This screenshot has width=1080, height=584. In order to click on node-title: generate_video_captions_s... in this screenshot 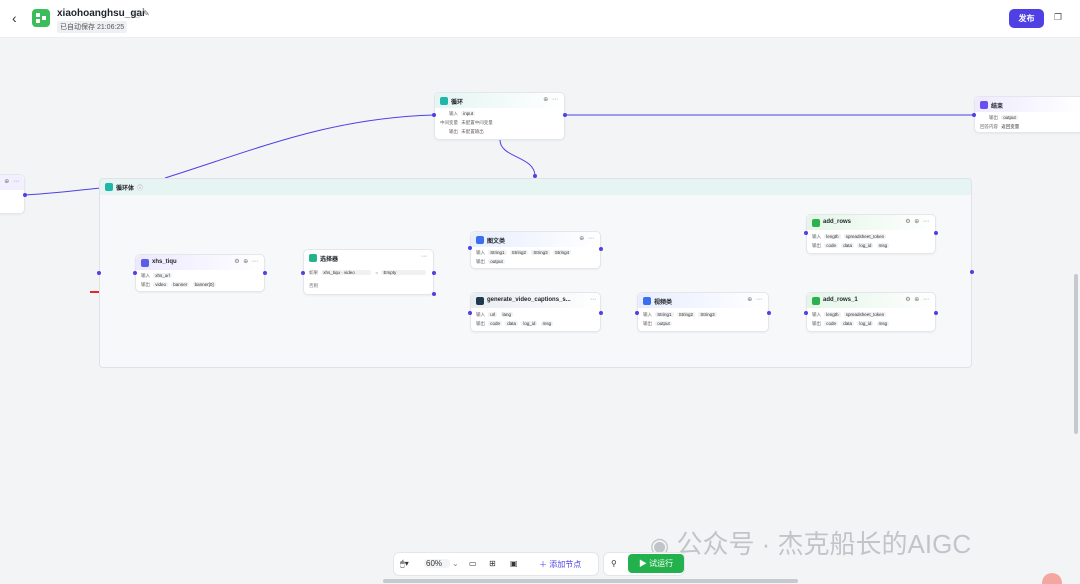, I will do `click(529, 300)`.